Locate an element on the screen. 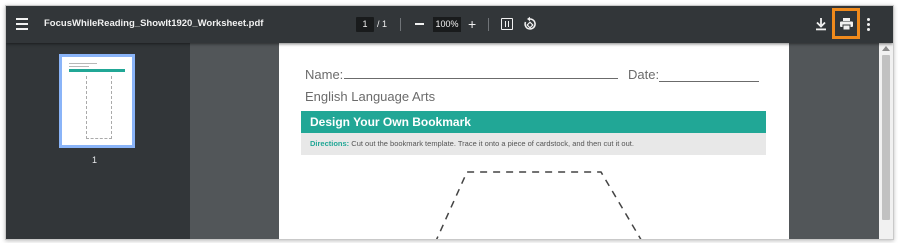  page-total: / 1 is located at coordinates (382, 24).